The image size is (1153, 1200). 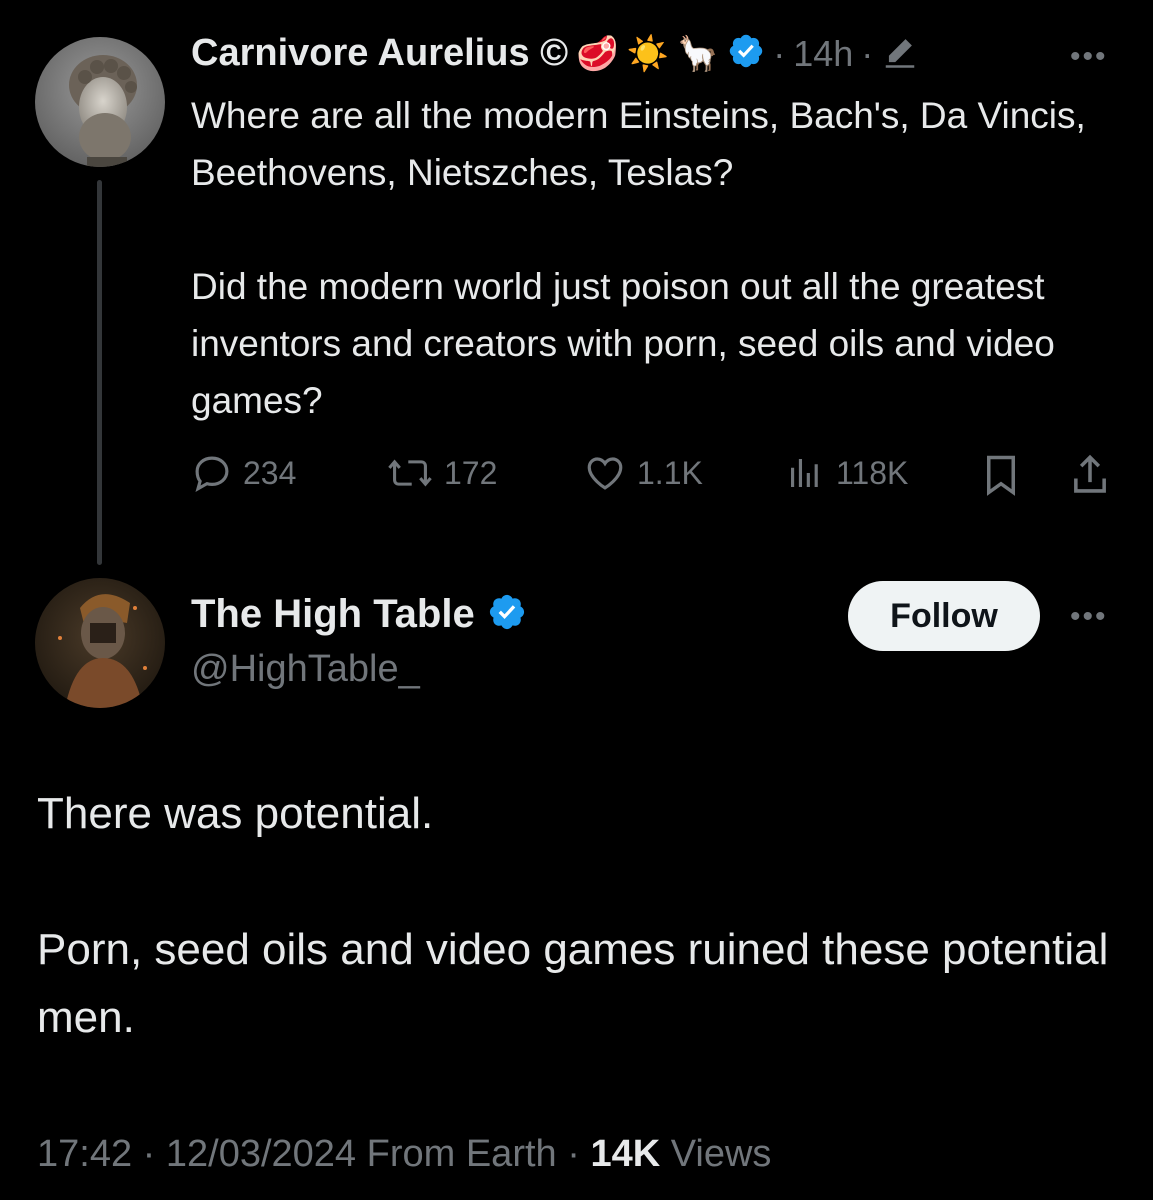 What do you see at coordinates (823, 54) in the screenshot?
I see `tweet-time: 14h` at bounding box center [823, 54].